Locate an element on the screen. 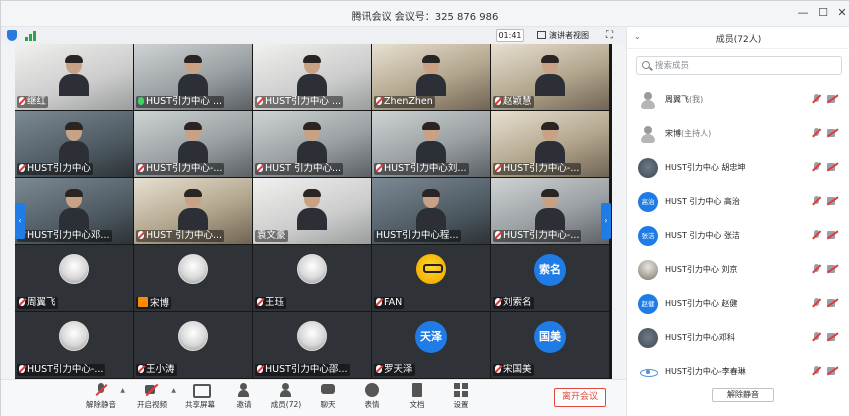  participant-name: 王珏 is located at coordinates (275, 302).